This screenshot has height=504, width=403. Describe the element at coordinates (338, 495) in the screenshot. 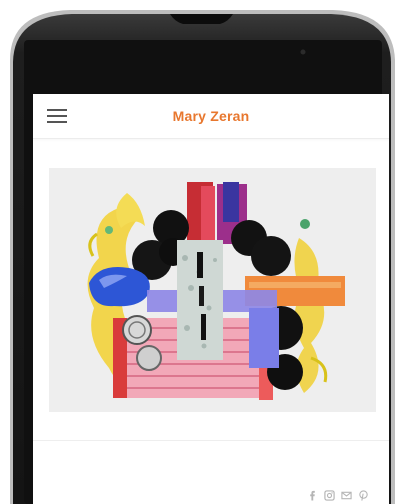

I see `social-links` at that location.